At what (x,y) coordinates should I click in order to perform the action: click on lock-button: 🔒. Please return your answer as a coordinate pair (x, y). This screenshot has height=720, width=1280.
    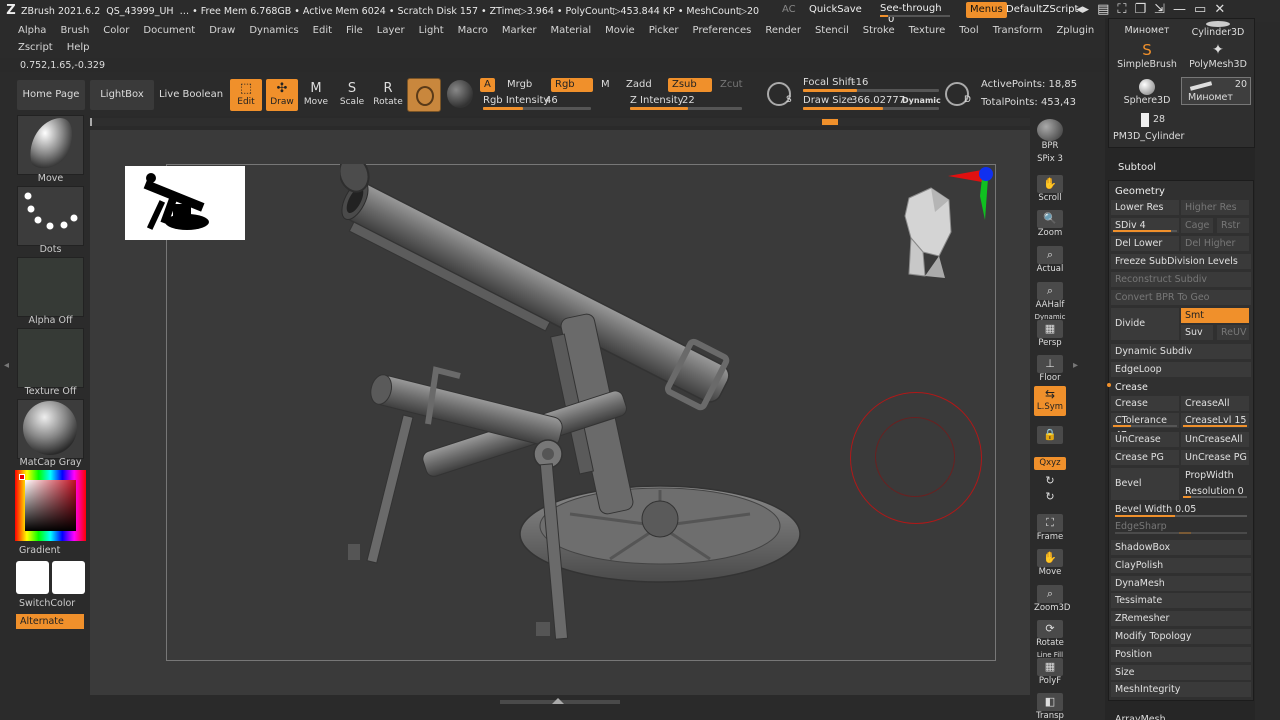
    Looking at the image, I should click on (1050, 435).